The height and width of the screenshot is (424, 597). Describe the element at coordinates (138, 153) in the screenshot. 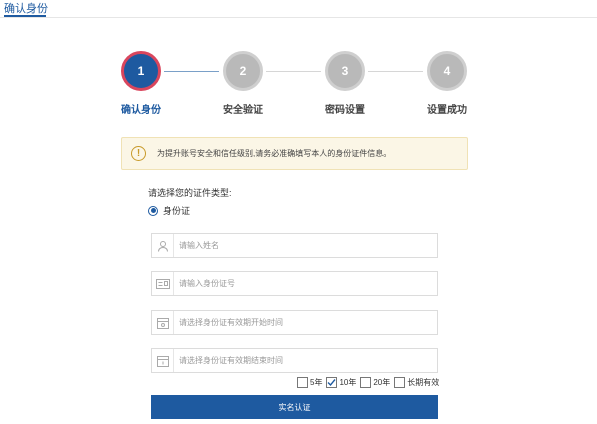

I see `warning-icon: !` at that location.